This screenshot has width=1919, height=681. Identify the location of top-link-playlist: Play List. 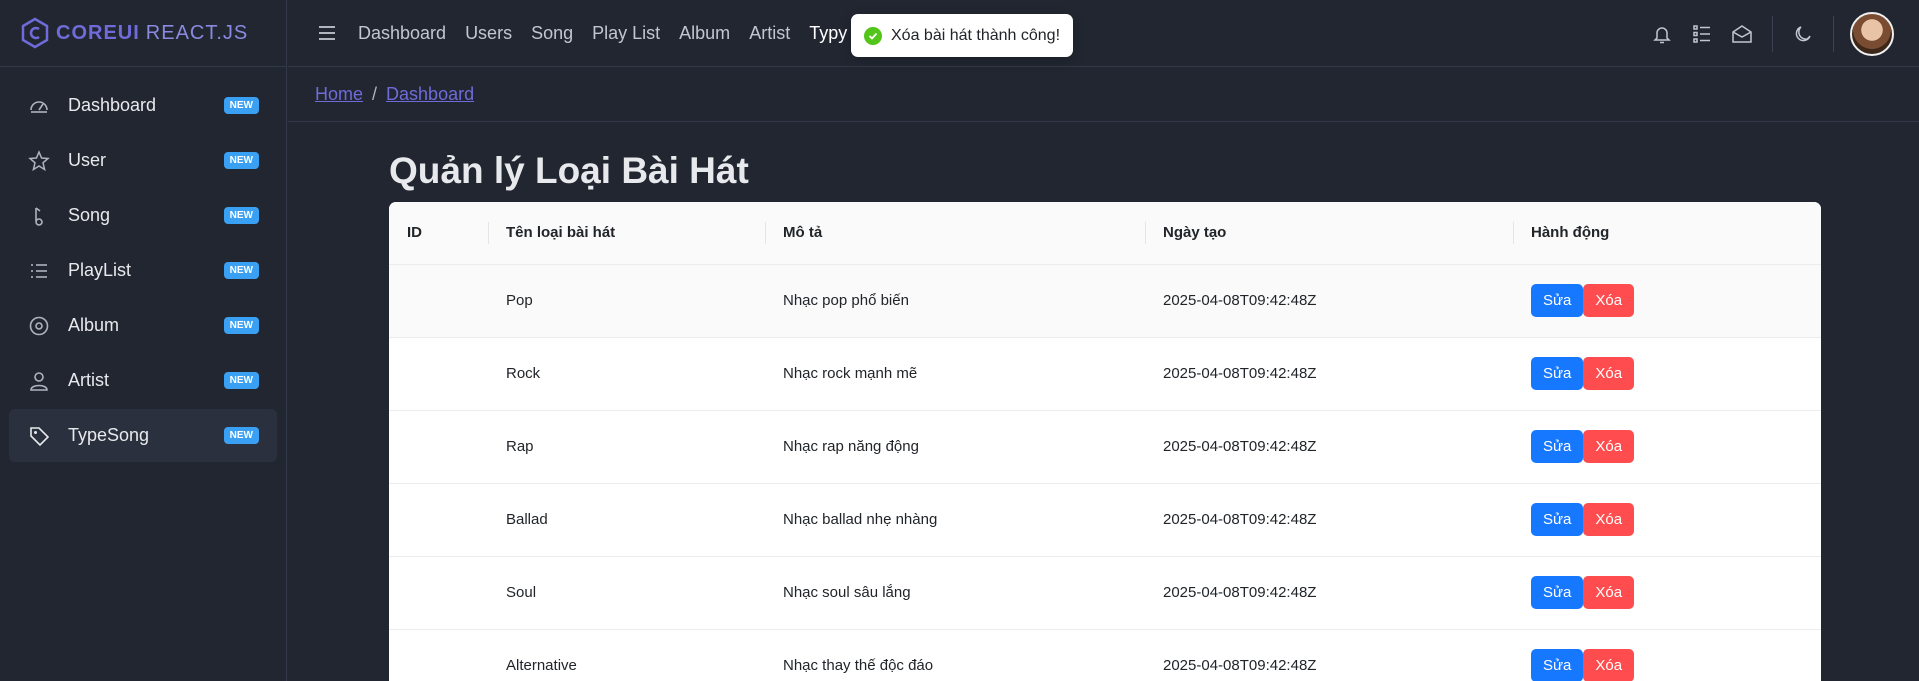
(626, 33).